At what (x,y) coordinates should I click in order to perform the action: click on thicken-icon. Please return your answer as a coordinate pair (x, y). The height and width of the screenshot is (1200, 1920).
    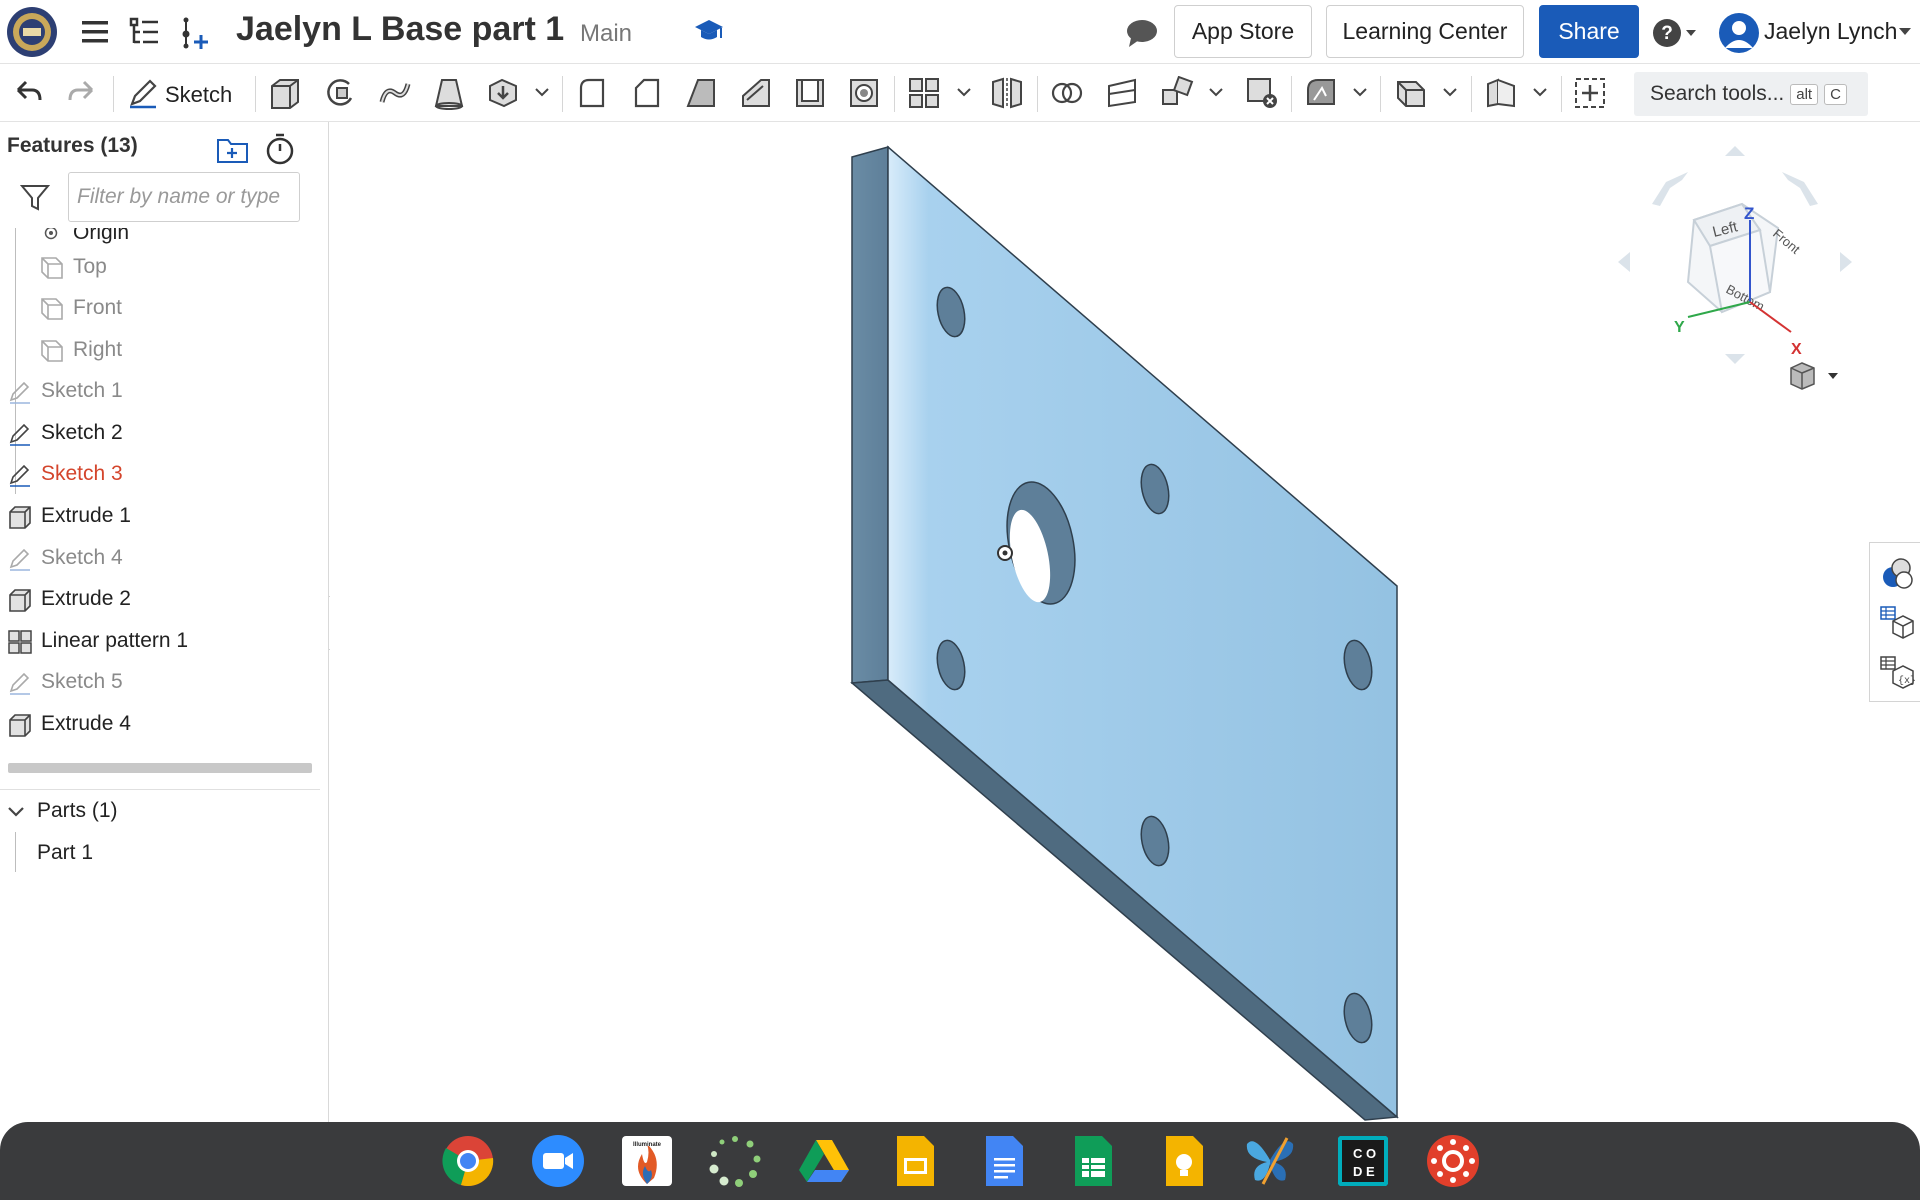
    Looking at the image, I should click on (503, 93).